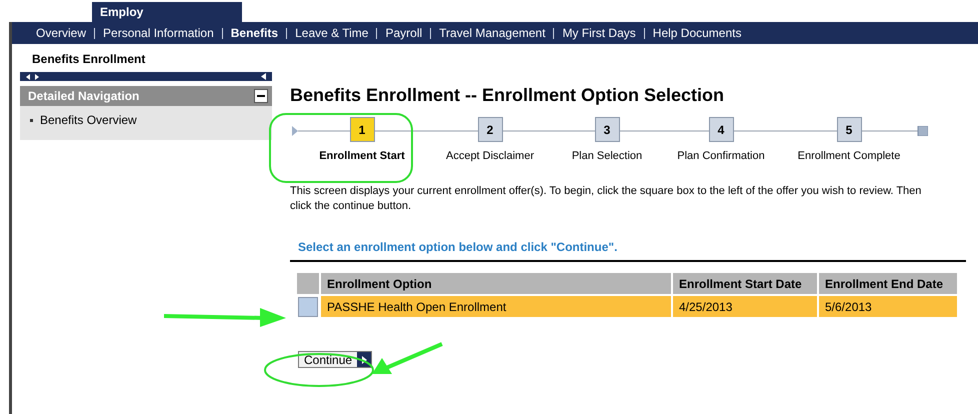  I want to click on step-number: 4, so click(721, 129).